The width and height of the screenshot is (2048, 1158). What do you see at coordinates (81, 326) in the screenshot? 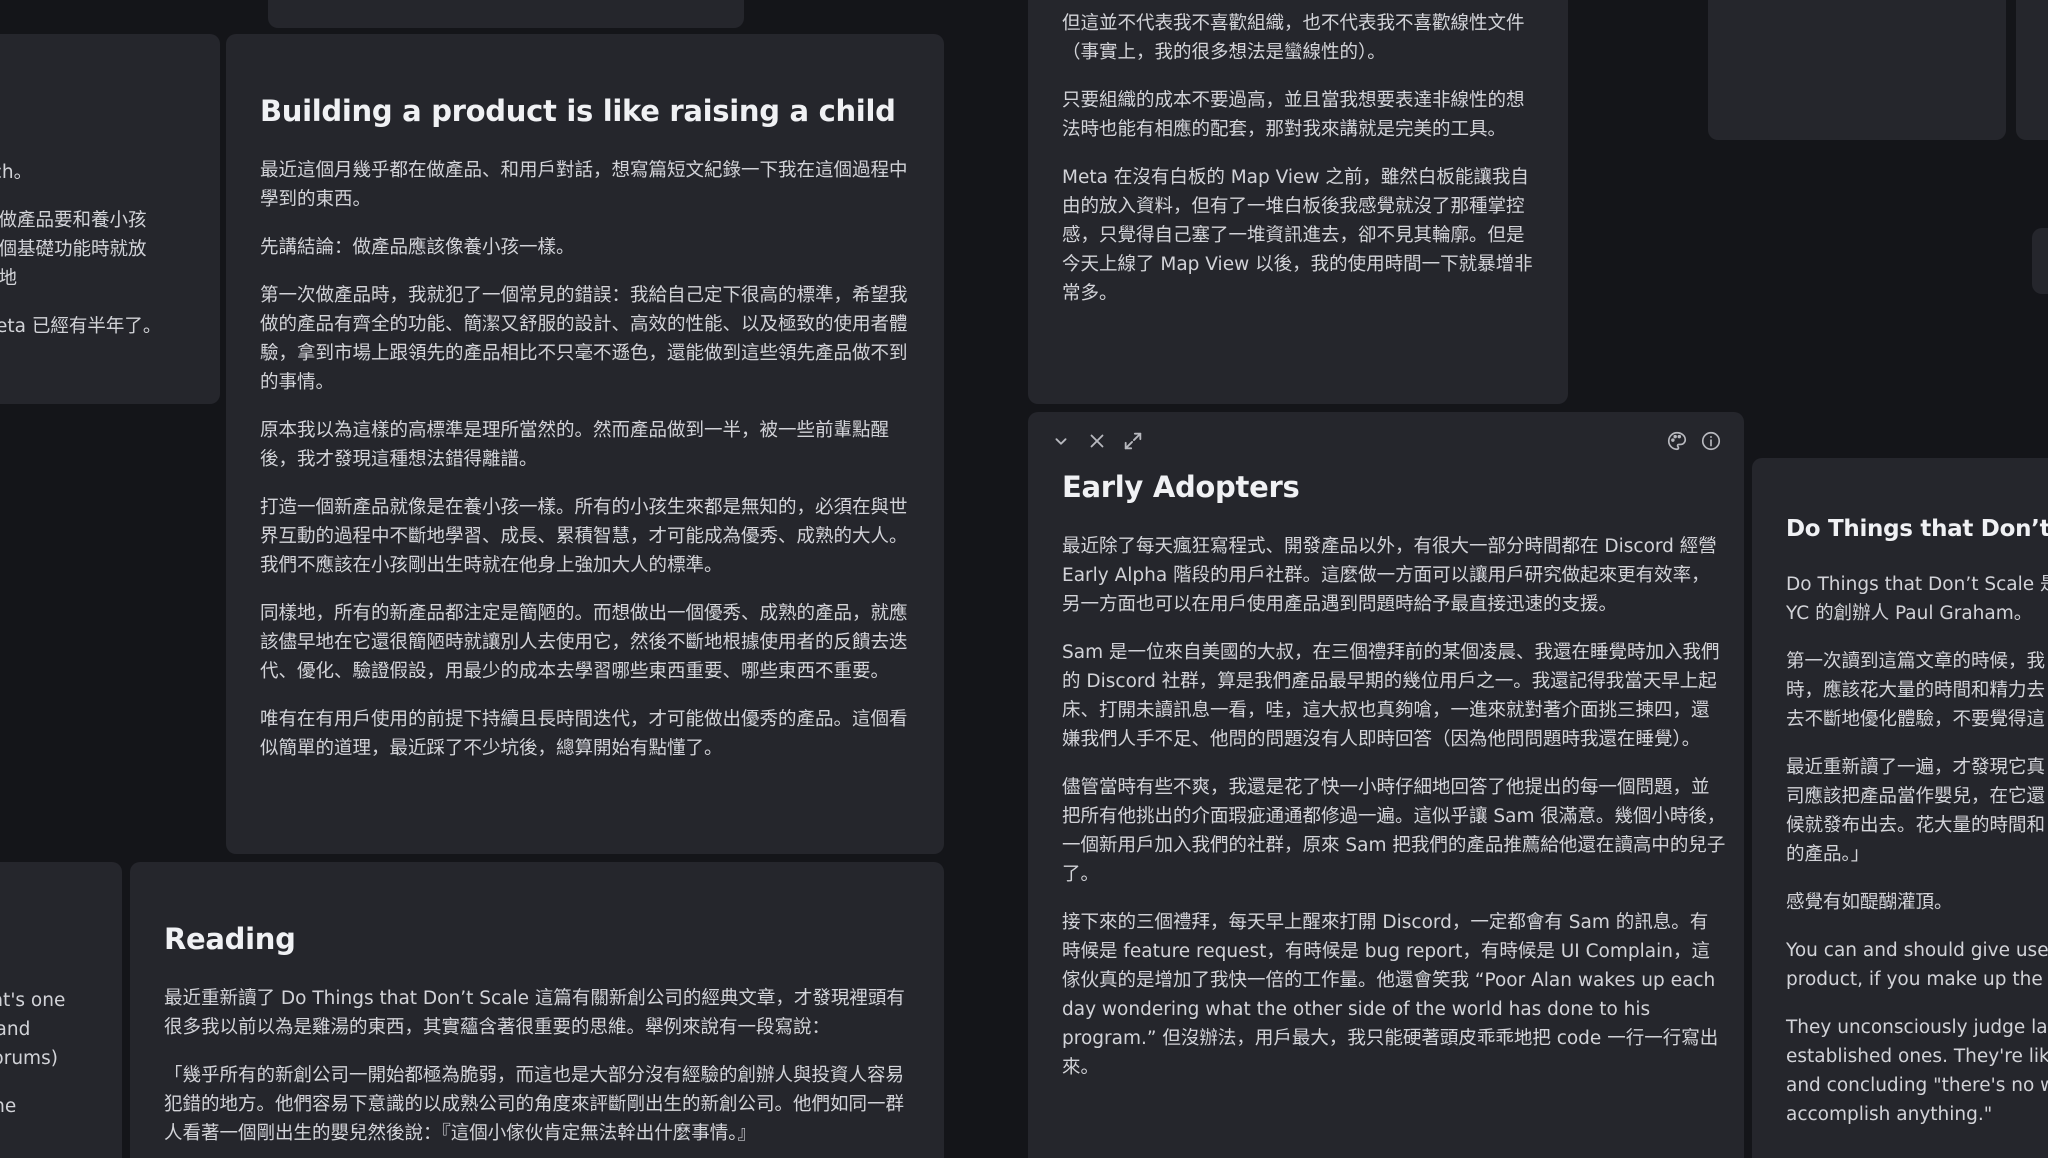
I see `note-paragraph: Meta 已經有半年了。` at bounding box center [81, 326].